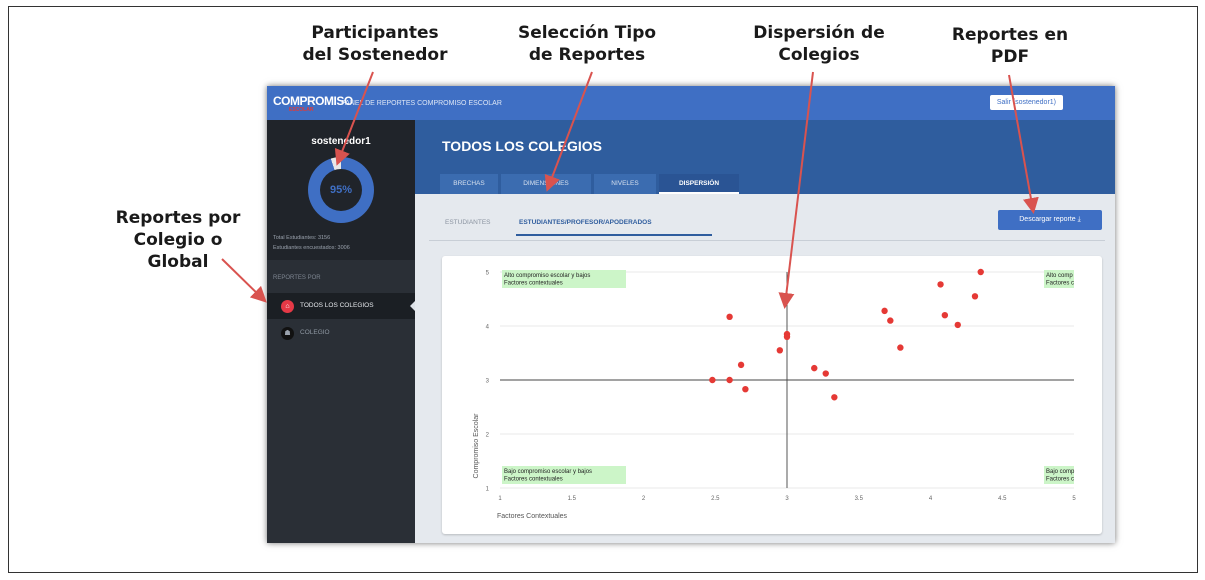  Describe the element at coordinates (488, 382) in the screenshot. I see `y-tick-label: 3` at that location.